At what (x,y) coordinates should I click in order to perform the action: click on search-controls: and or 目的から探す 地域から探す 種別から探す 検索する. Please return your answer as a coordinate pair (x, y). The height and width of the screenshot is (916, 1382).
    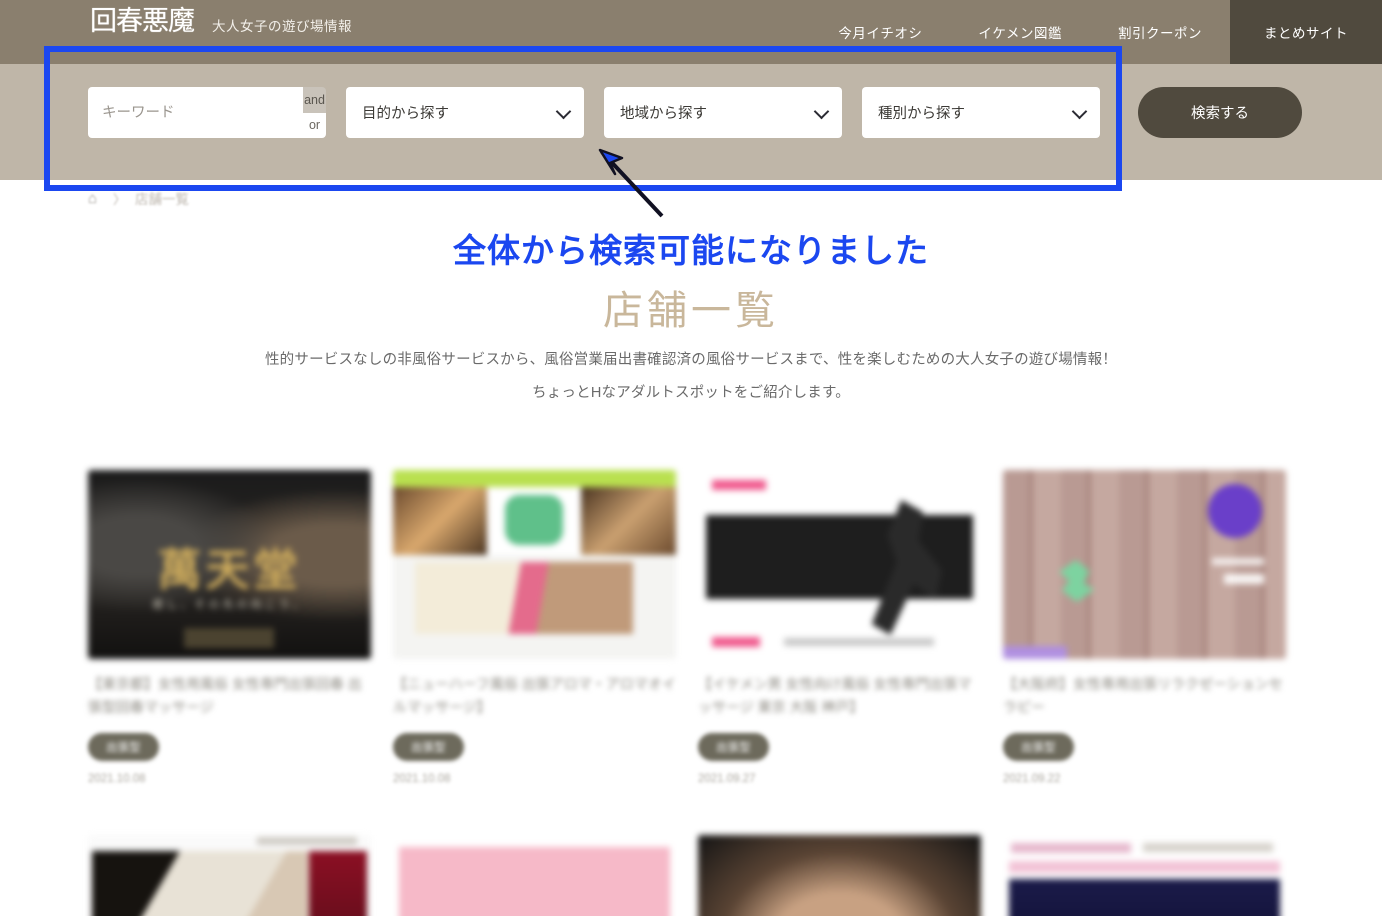
    Looking at the image, I should click on (695, 112).